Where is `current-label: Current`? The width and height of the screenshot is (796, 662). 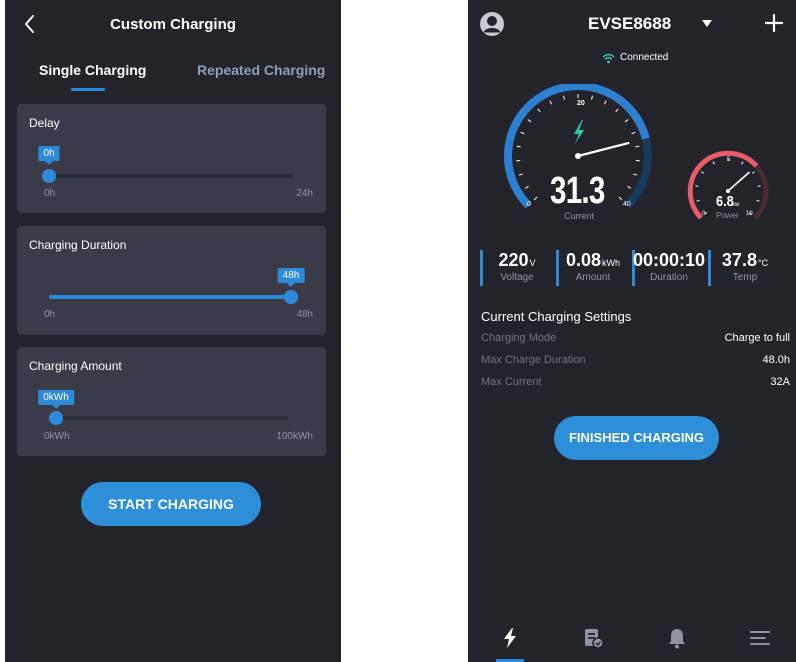 current-label: Current is located at coordinates (579, 216).